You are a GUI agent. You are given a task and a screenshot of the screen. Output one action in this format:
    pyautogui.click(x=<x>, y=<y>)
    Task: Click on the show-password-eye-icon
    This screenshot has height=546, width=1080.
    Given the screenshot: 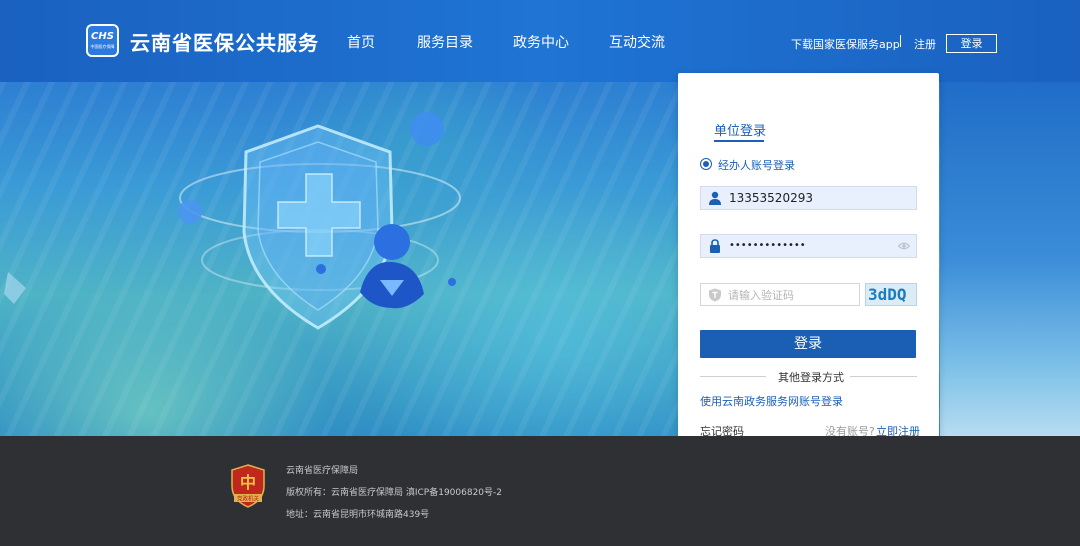 What is the action you would take?
    pyautogui.click(x=904, y=246)
    